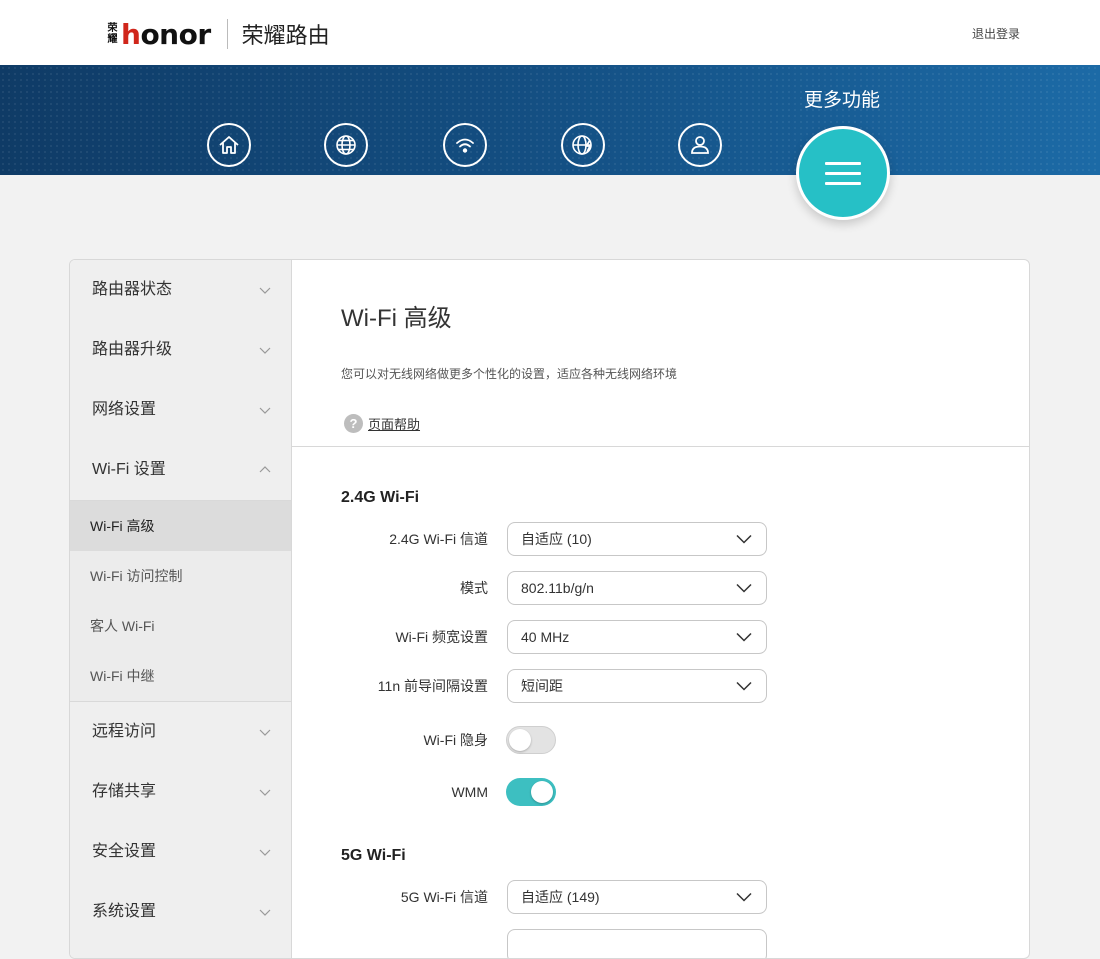  Describe the element at coordinates (637, 637) in the screenshot. I see `bandwidth-select: 40 MHz` at that location.